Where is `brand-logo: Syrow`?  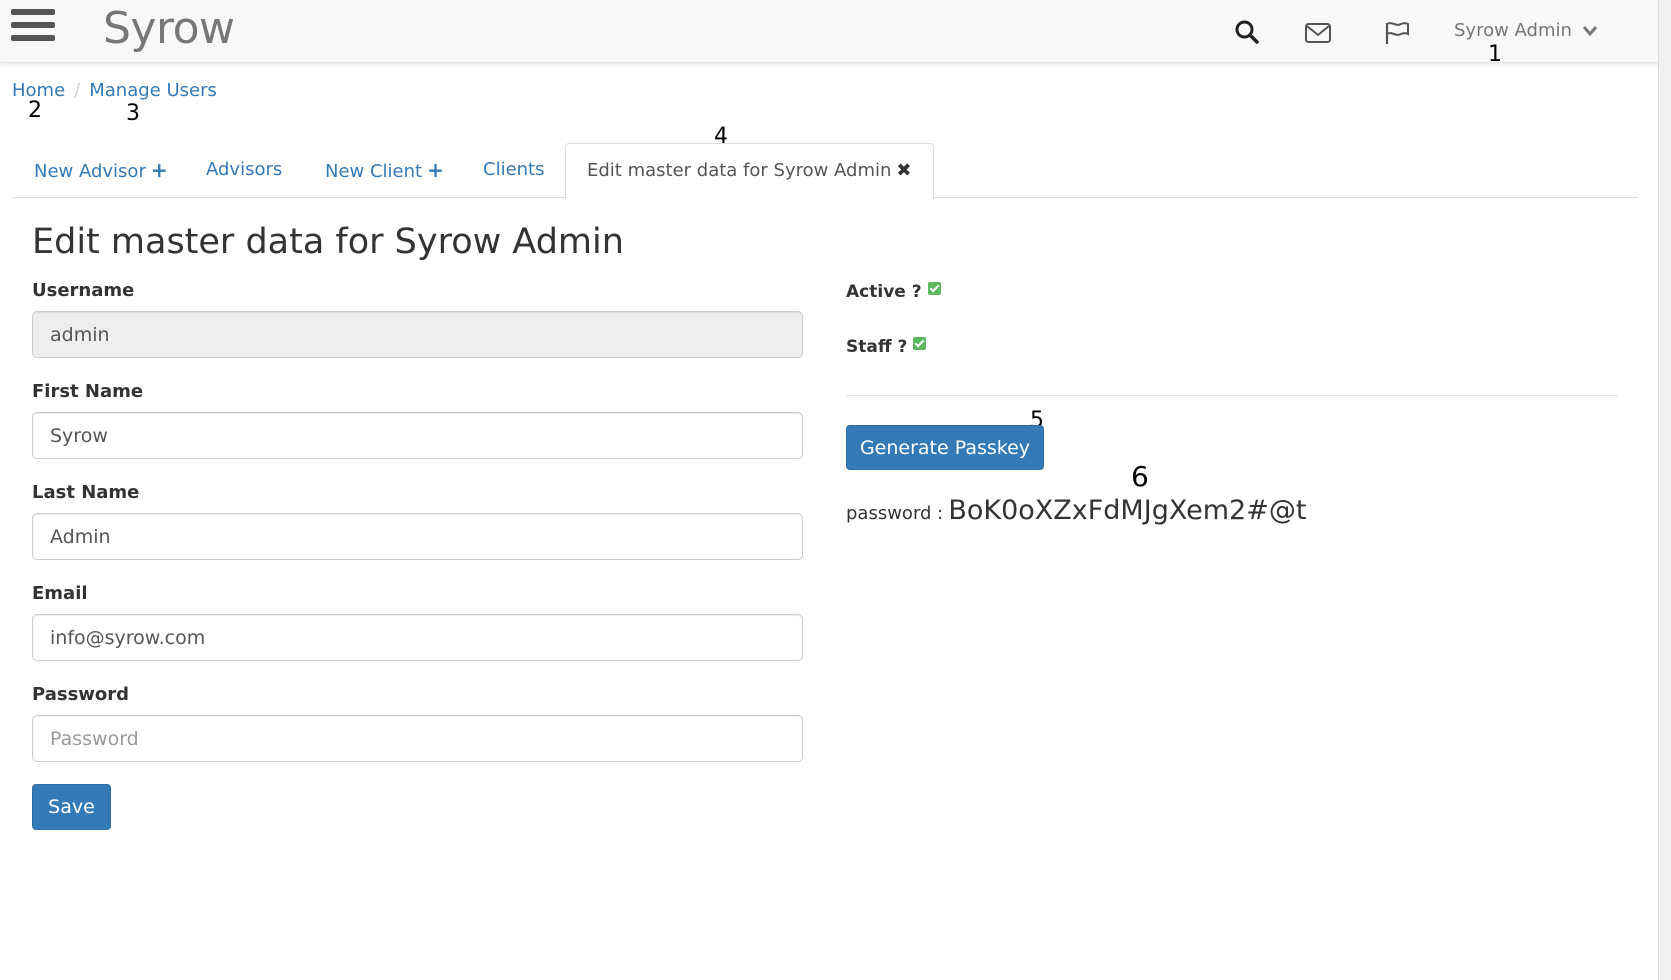
brand-logo: Syrow is located at coordinates (169, 28).